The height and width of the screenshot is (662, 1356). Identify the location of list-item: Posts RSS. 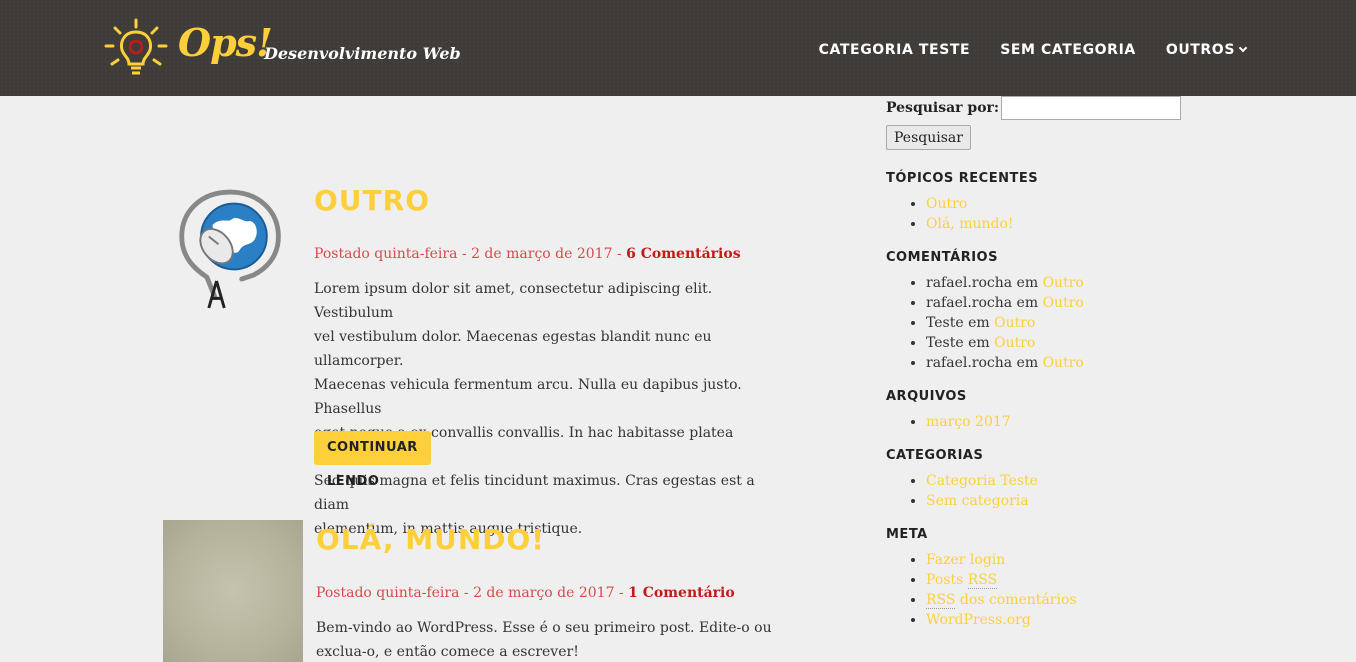
(1066, 580).